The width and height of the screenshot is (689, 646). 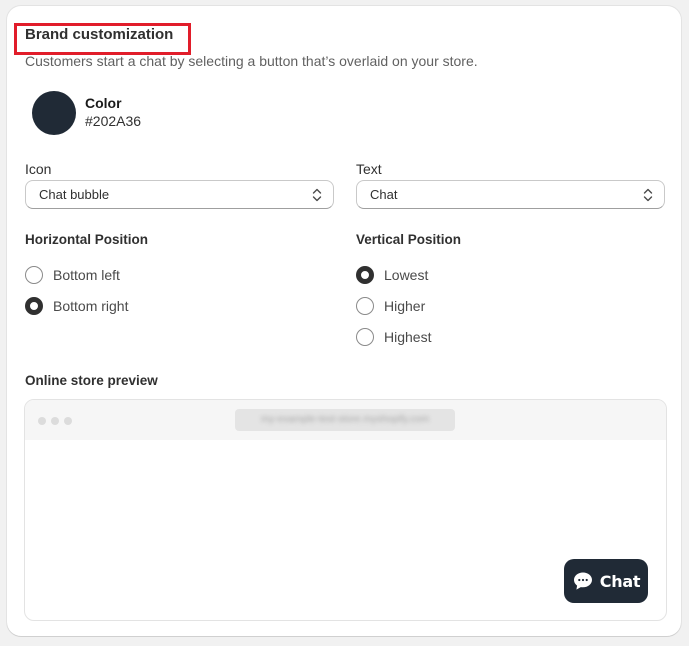 I want to click on blurred-url: my-example-test-store.myshopify.com, so click(x=345, y=419).